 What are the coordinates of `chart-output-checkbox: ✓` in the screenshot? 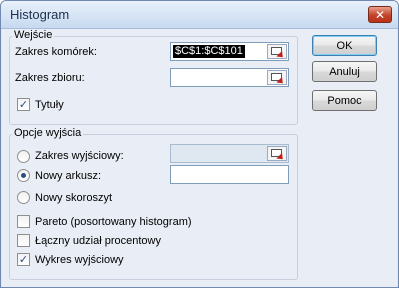 It's located at (23, 259).